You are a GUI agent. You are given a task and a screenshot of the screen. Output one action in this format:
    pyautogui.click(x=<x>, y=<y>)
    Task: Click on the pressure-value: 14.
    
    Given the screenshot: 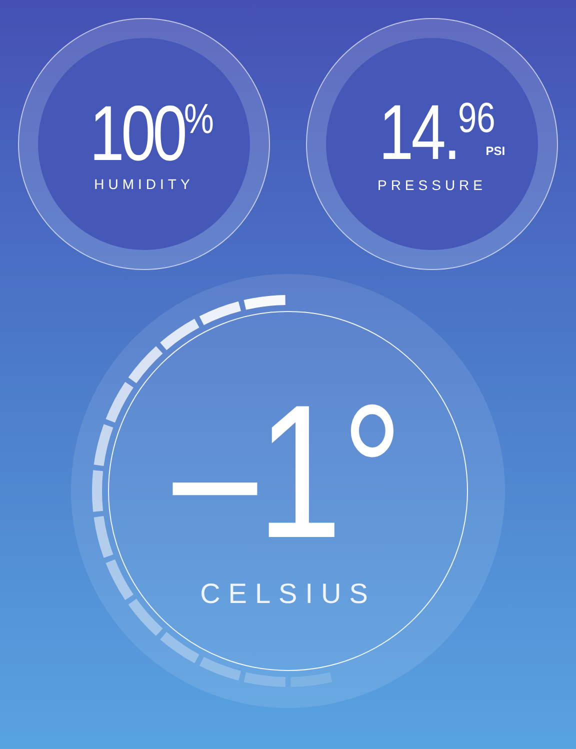 What is the action you would take?
    pyautogui.click(x=418, y=131)
    